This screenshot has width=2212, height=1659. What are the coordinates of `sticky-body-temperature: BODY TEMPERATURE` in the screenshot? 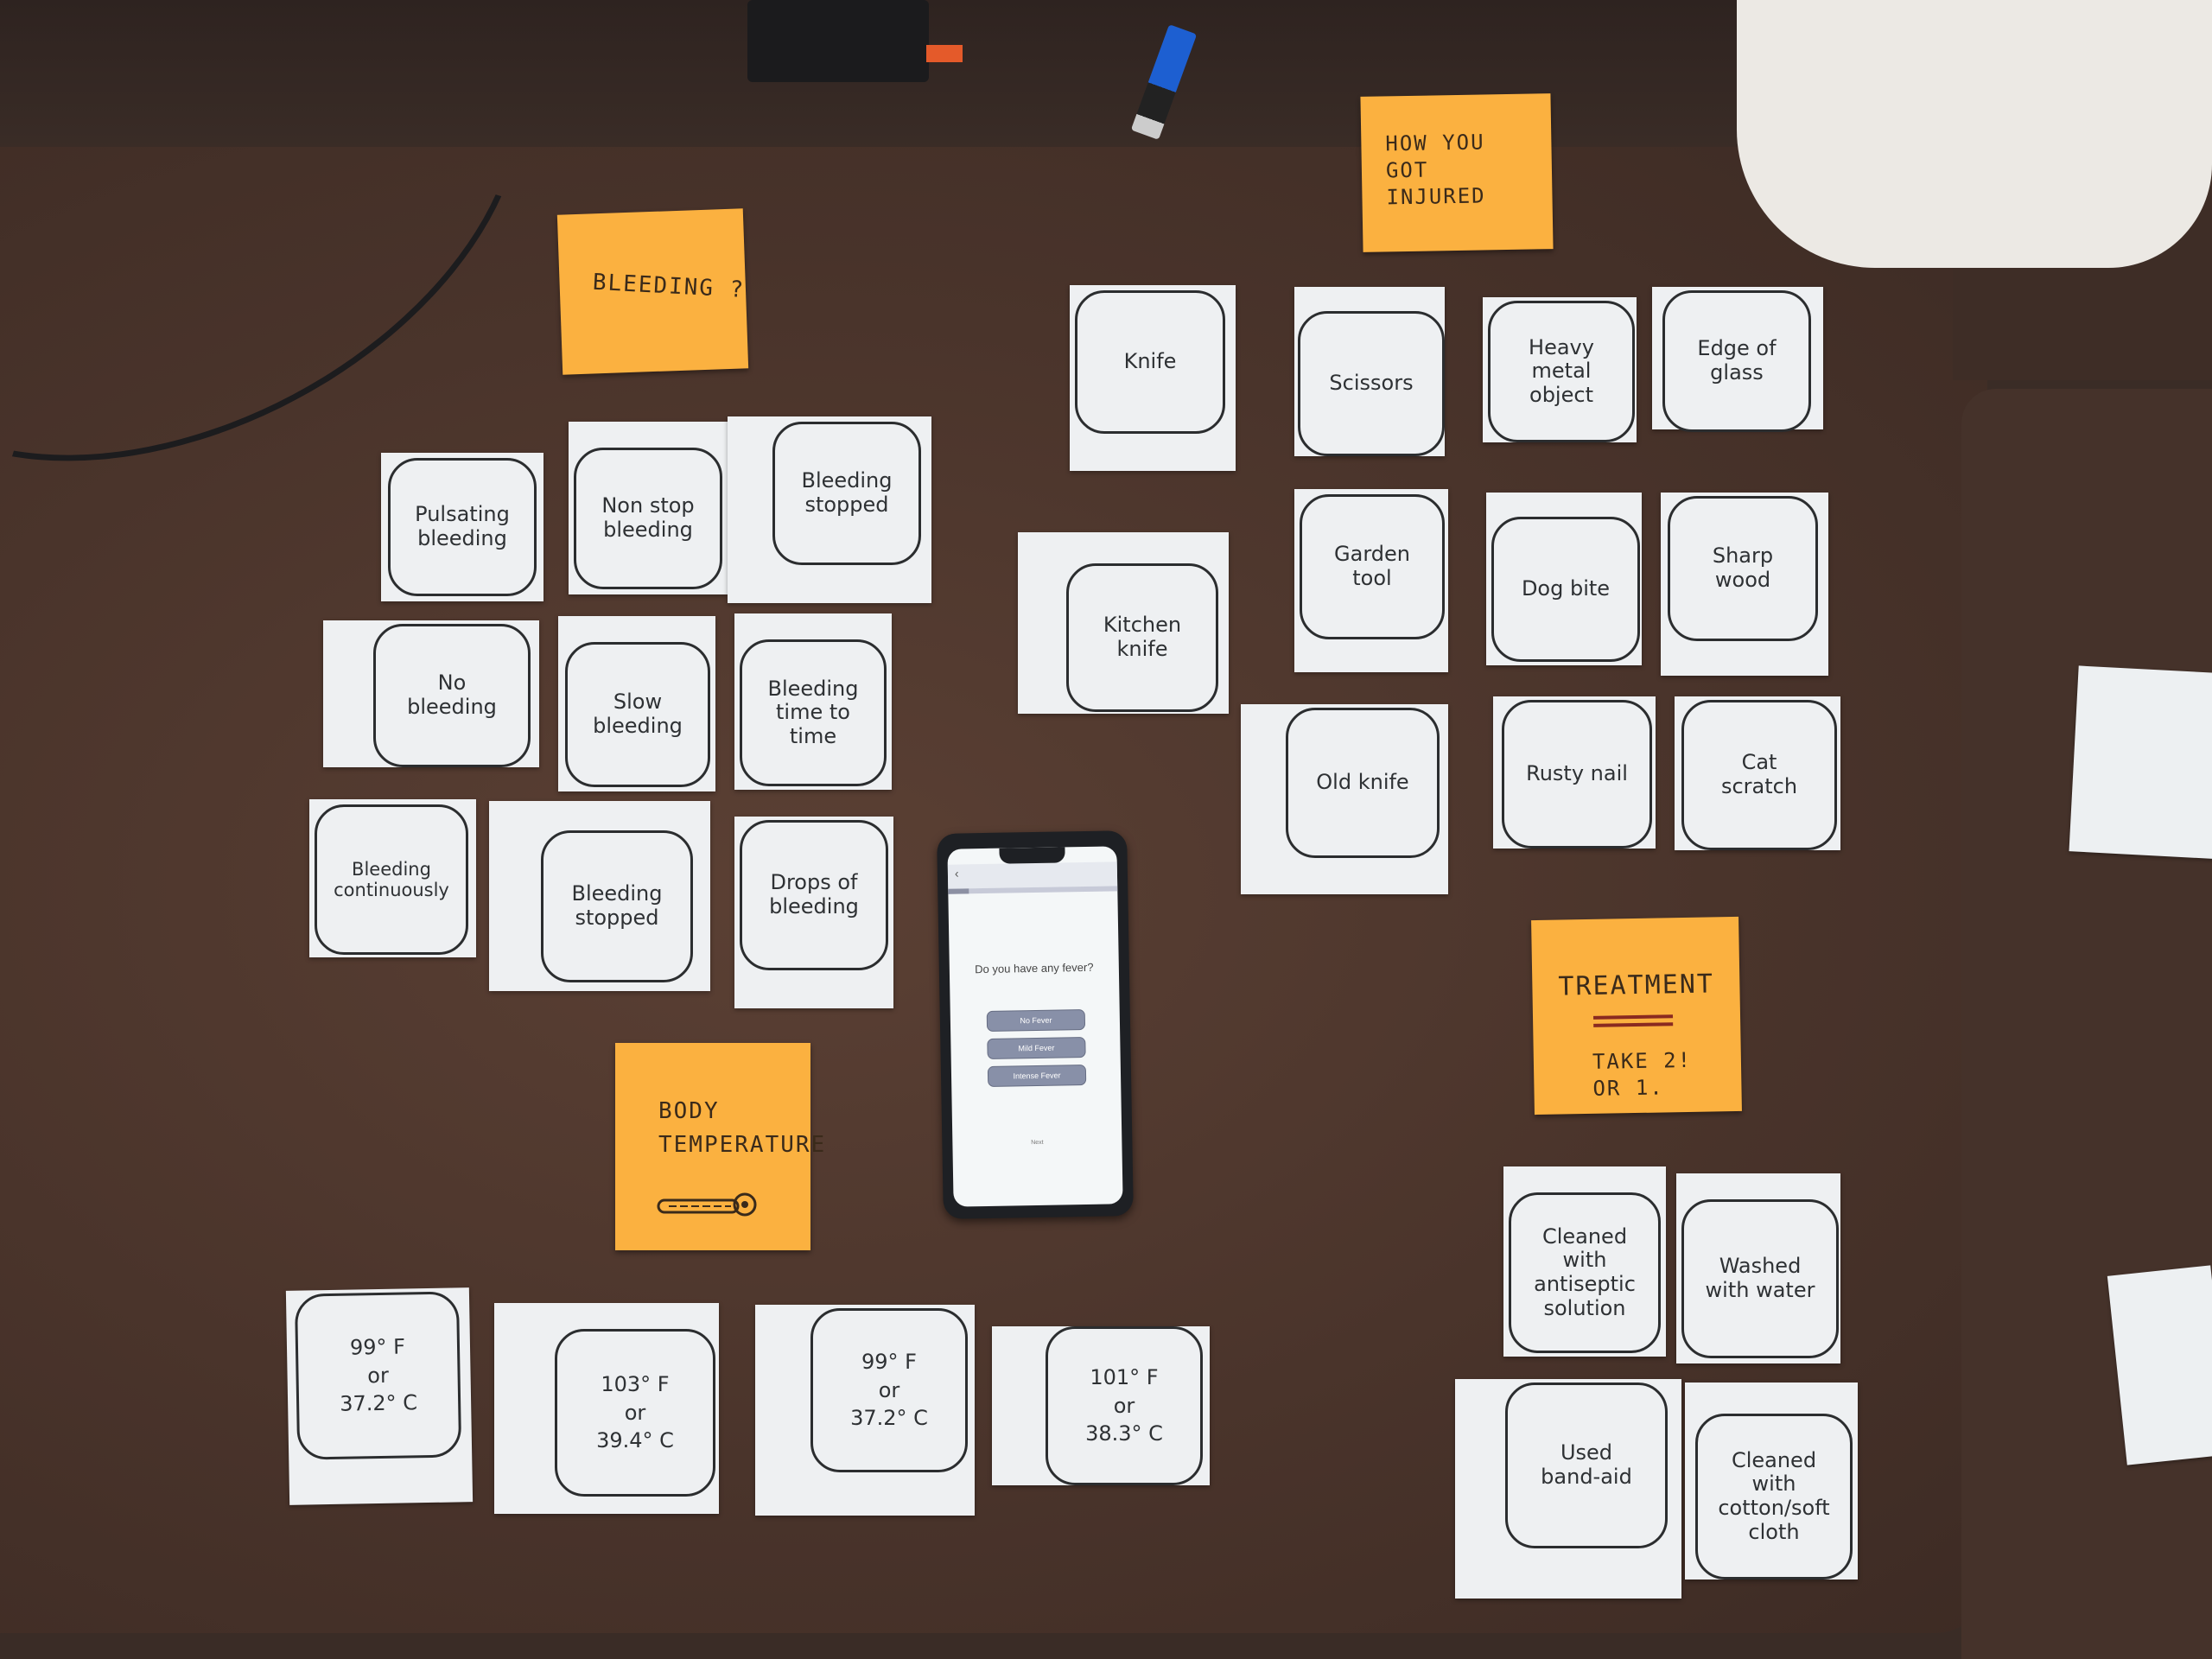 It's located at (719, 1146).